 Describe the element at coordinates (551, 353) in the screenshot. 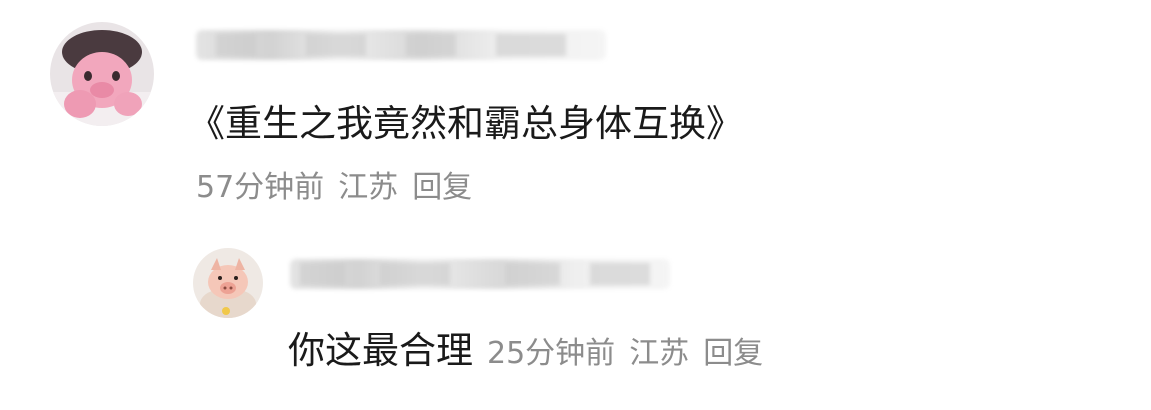

I see `reply-time: 25分钟前` at that location.